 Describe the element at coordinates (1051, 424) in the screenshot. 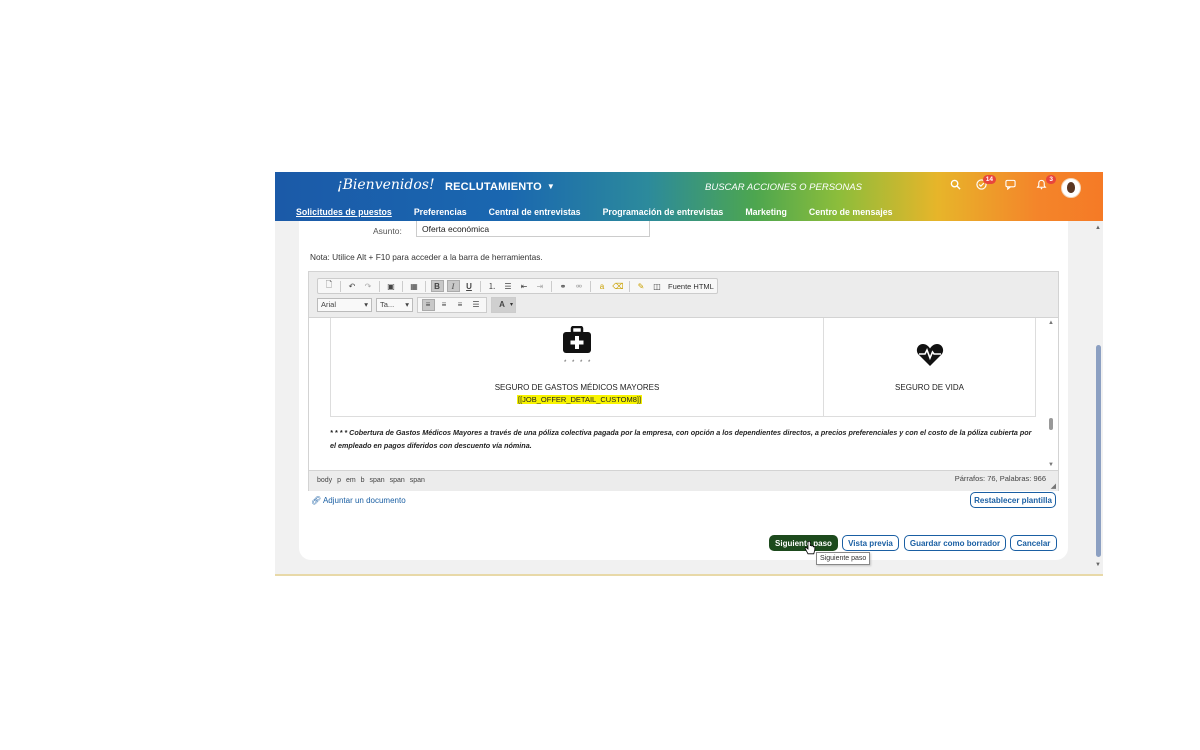

I see `editor-scroll-thumb` at that location.